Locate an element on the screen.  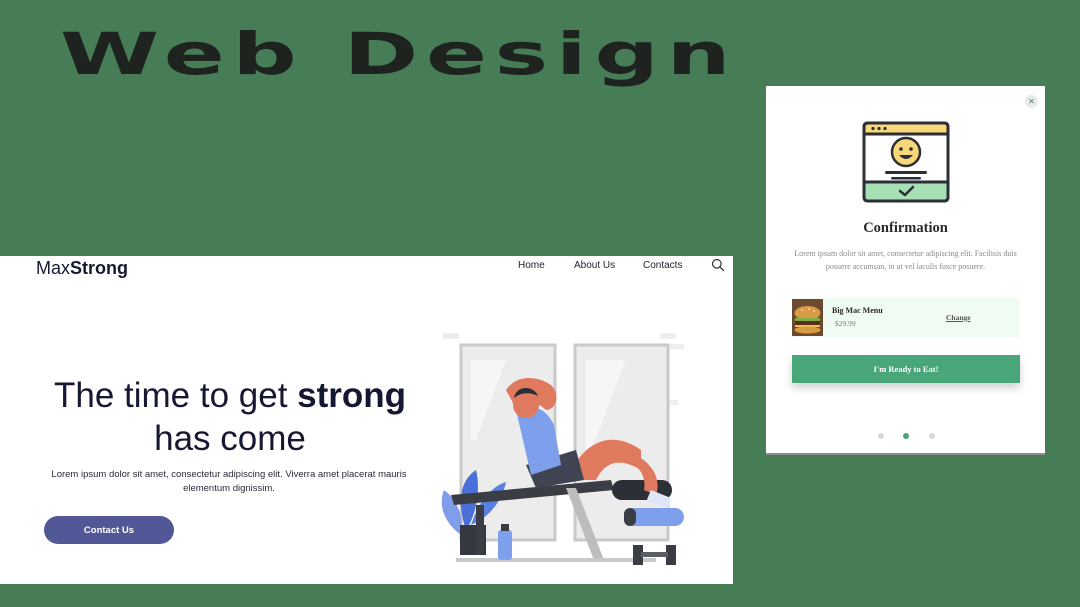
nav-about-us: About Us is located at coordinates (594, 265).